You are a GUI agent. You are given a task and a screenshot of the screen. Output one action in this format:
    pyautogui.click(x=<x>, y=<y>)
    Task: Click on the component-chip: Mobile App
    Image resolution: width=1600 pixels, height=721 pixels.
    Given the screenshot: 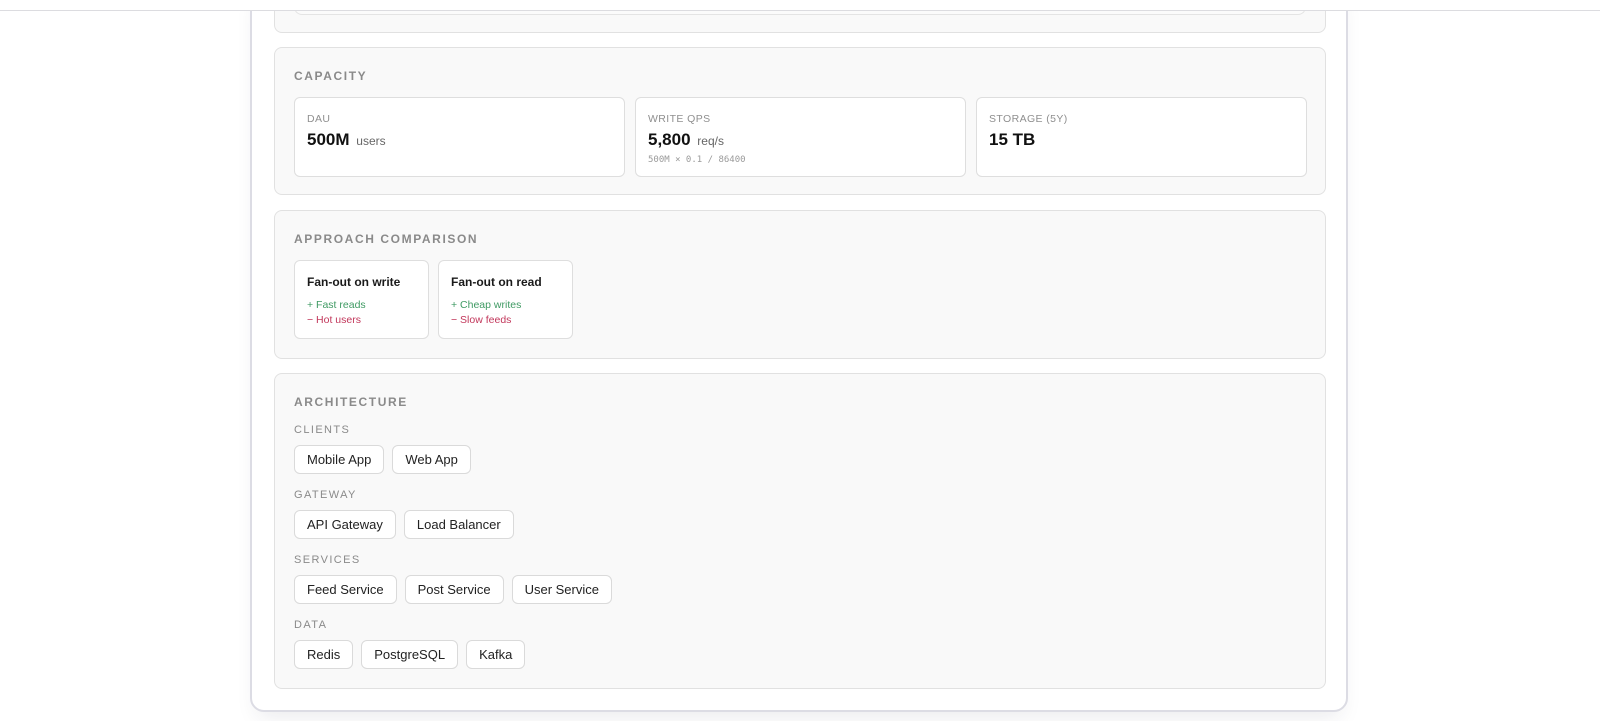 What is the action you would take?
    pyautogui.click(x=339, y=459)
    